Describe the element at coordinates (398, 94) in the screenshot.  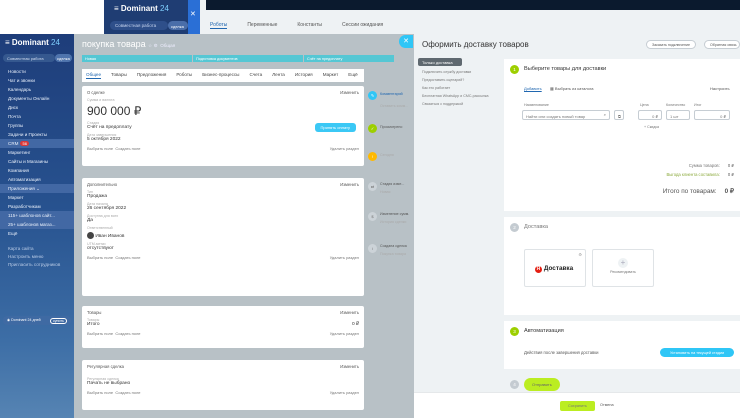
I see `timeline-comment-label: Комментарий` at that location.